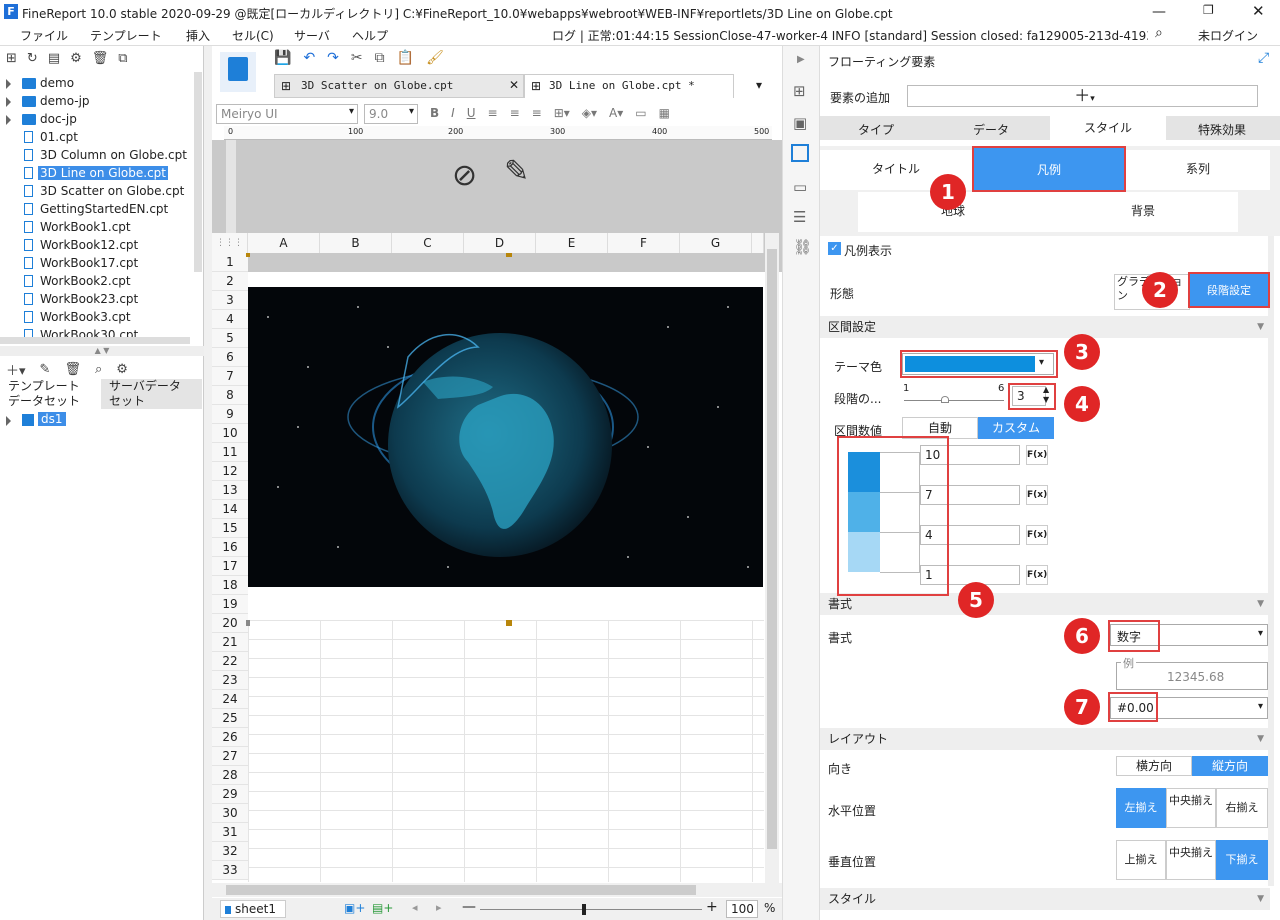  Describe the element at coordinates (230, 813) in the screenshot. I see `row-header: 30` at that location.